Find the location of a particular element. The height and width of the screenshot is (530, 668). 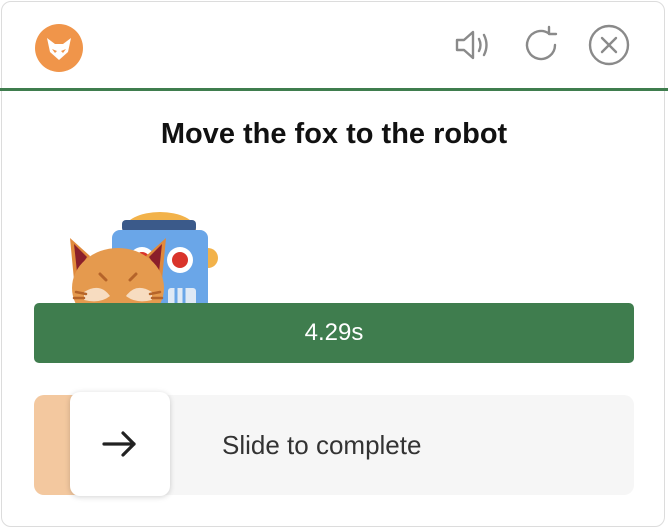

timer-label: 4.29s is located at coordinates (334, 332).